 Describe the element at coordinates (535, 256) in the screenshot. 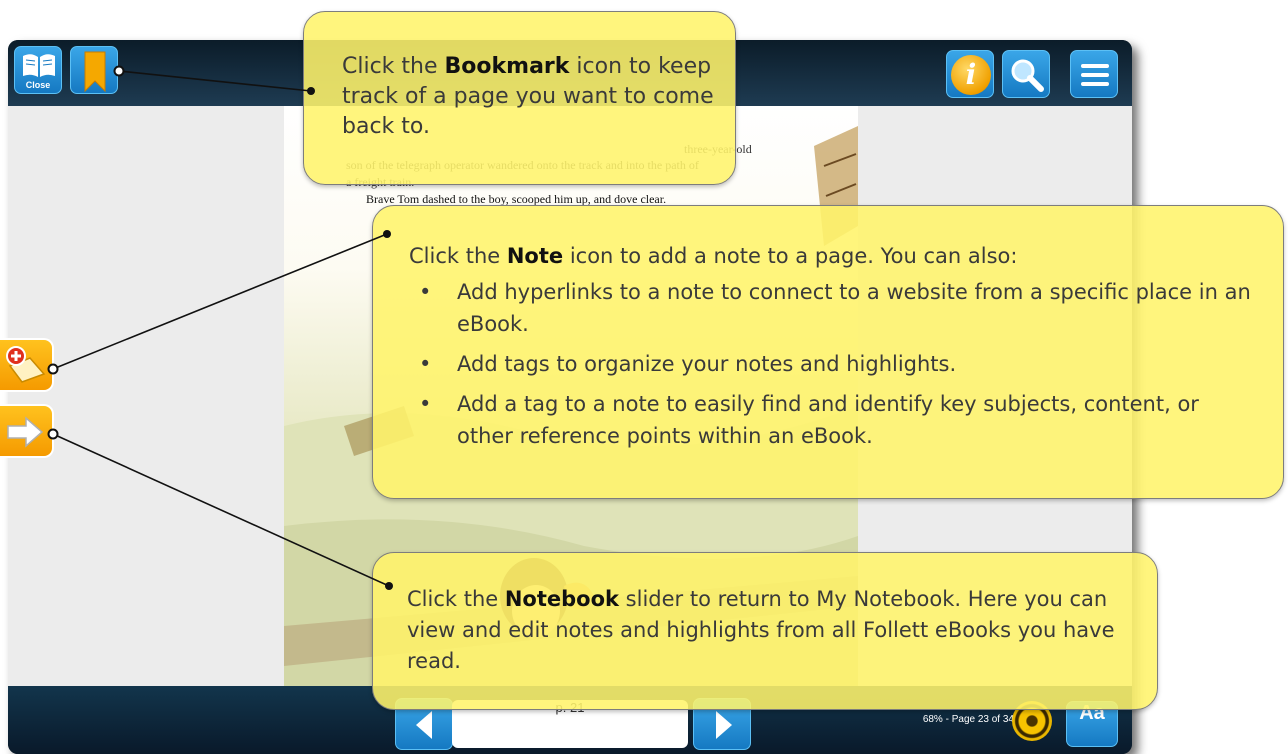

I see `callout-bold: Note` at that location.